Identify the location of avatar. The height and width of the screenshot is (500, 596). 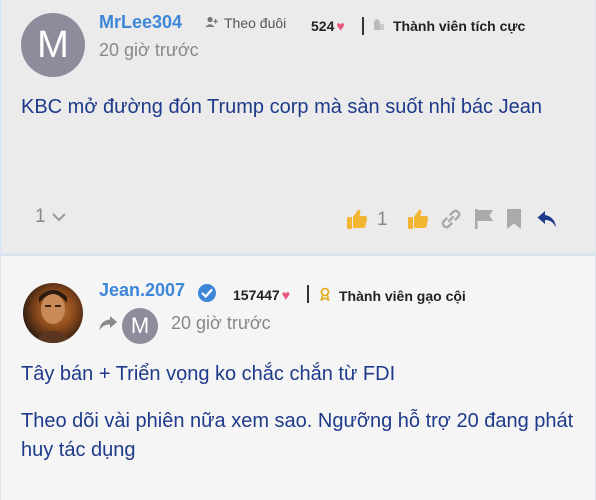
(53, 313).